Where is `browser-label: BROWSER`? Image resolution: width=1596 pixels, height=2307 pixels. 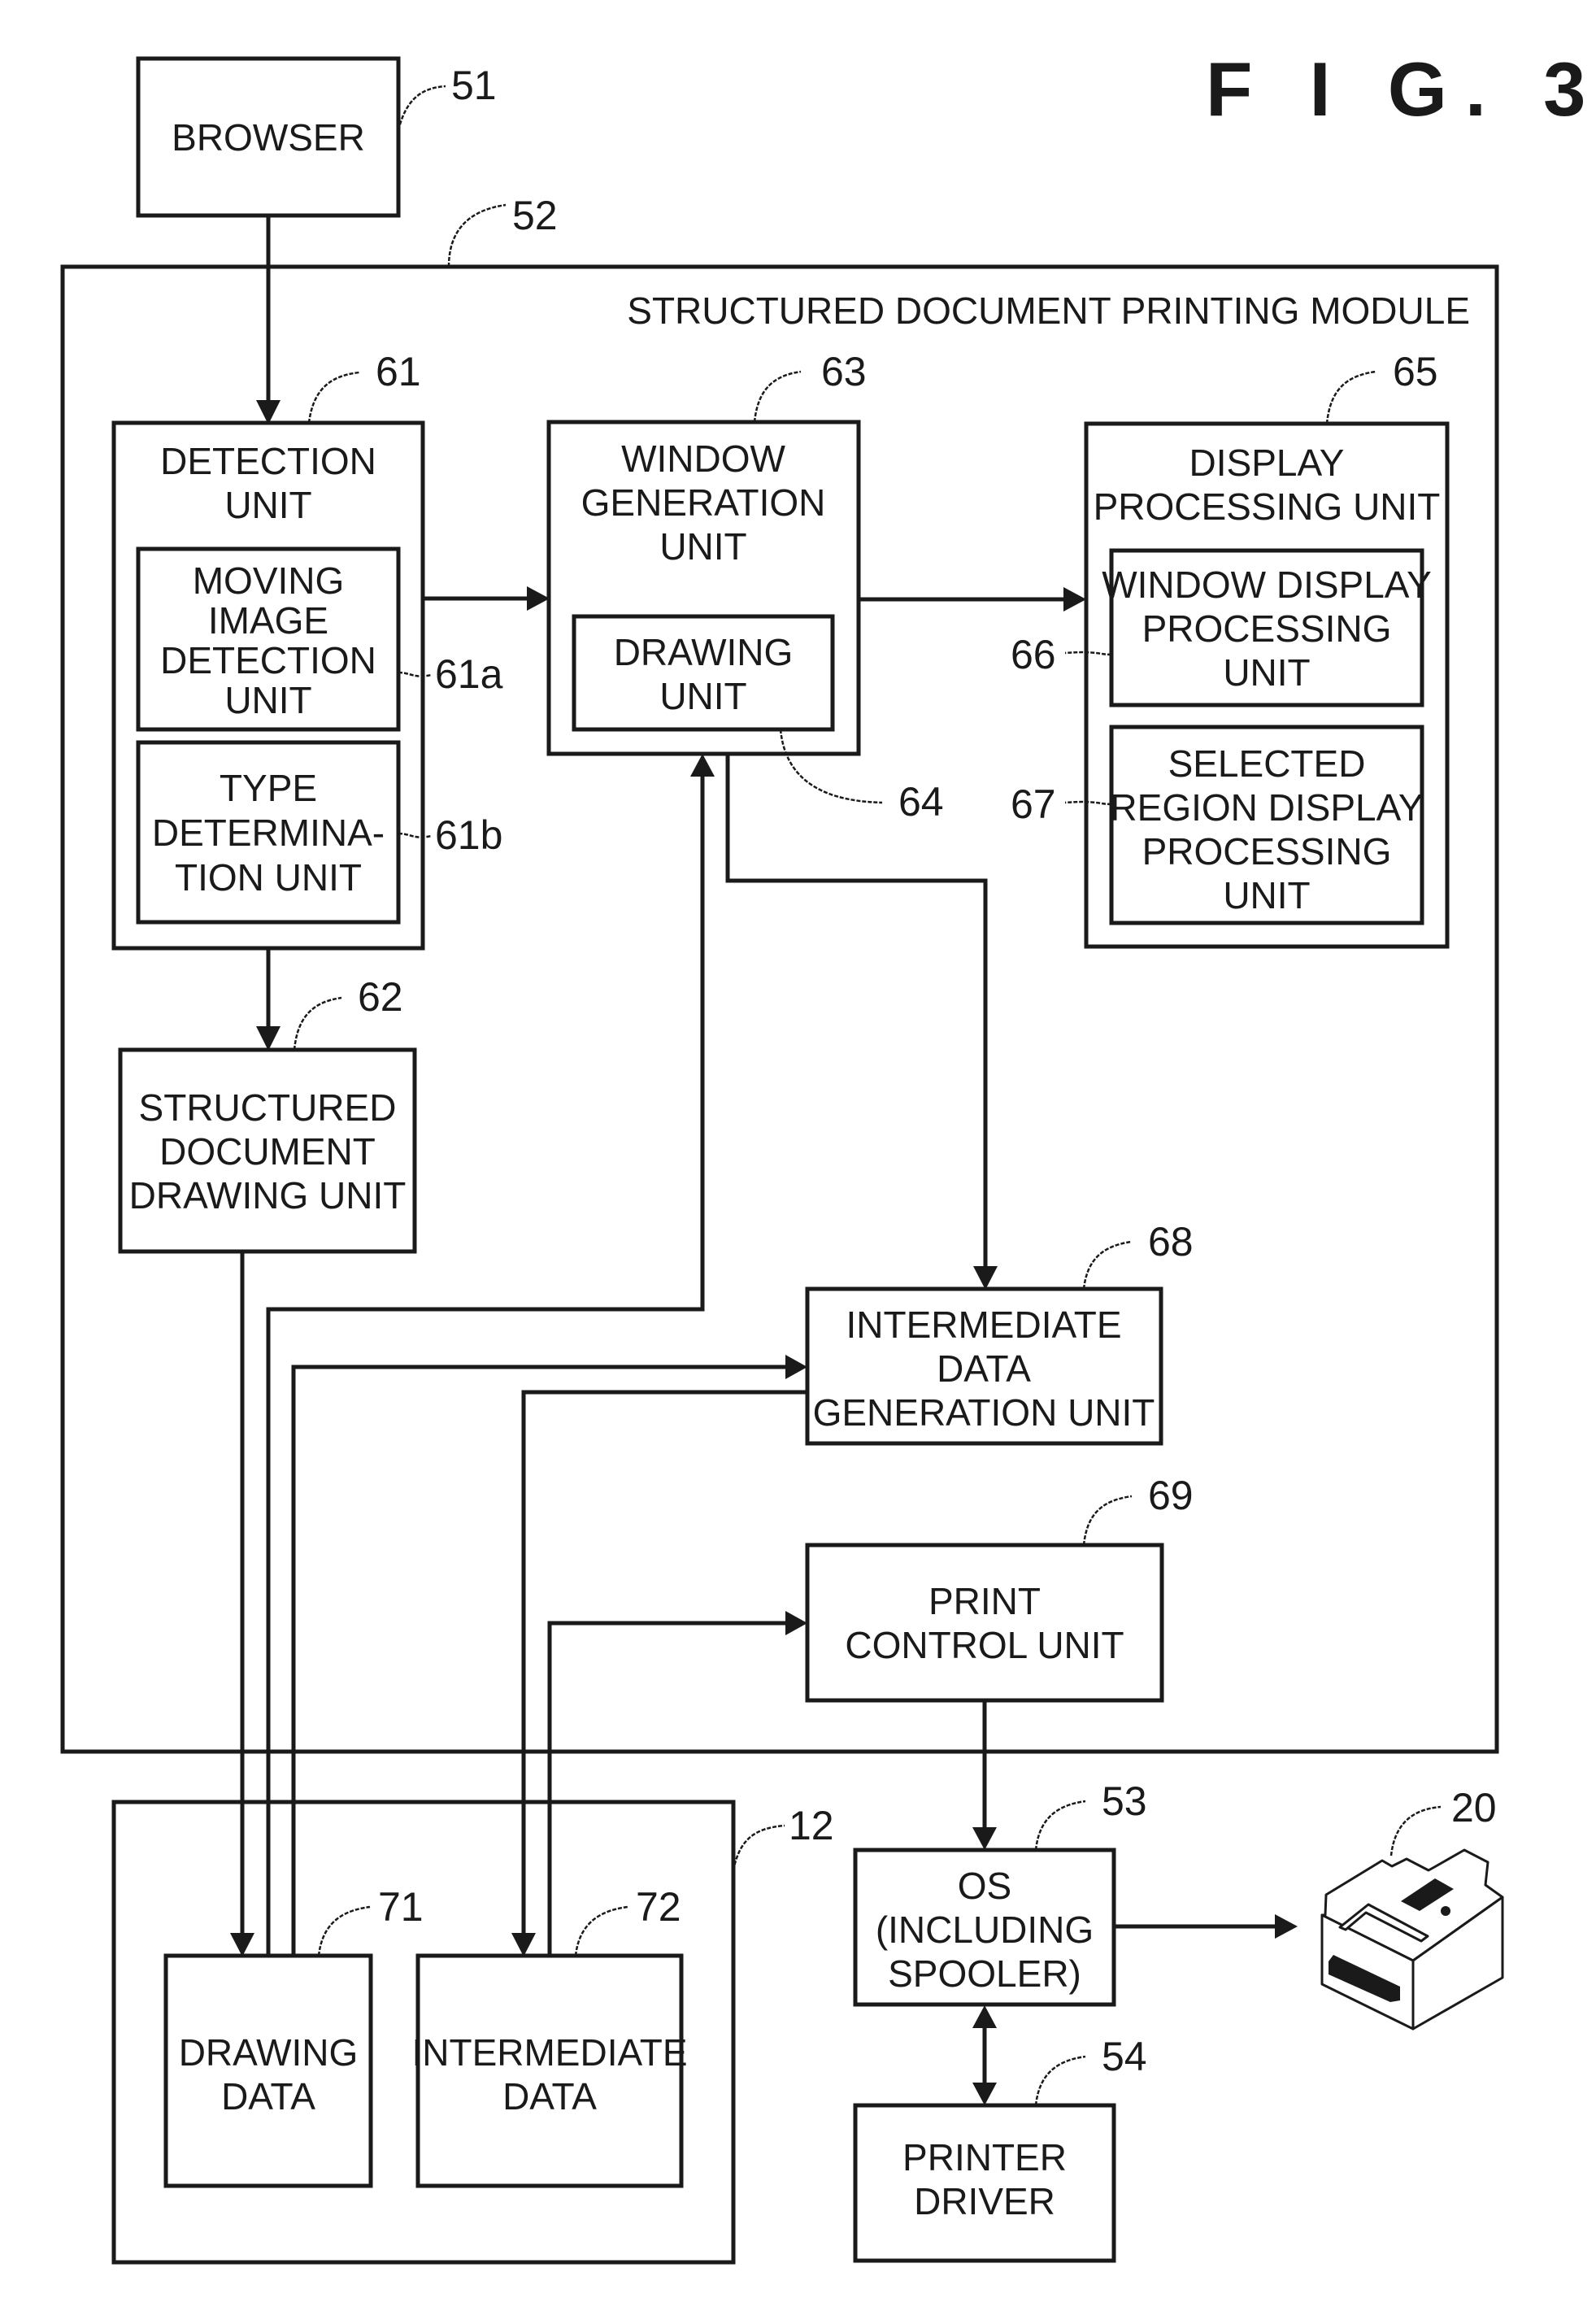 browser-label: BROWSER is located at coordinates (268, 137).